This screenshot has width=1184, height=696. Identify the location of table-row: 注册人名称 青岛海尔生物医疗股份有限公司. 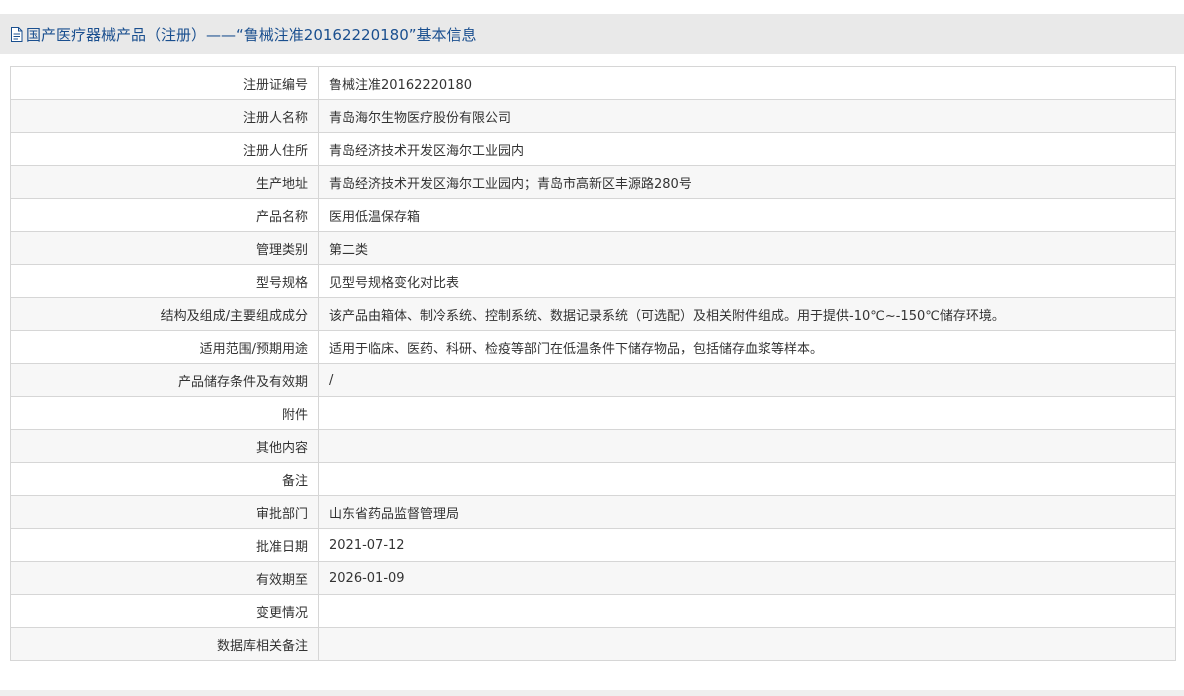
(593, 116).